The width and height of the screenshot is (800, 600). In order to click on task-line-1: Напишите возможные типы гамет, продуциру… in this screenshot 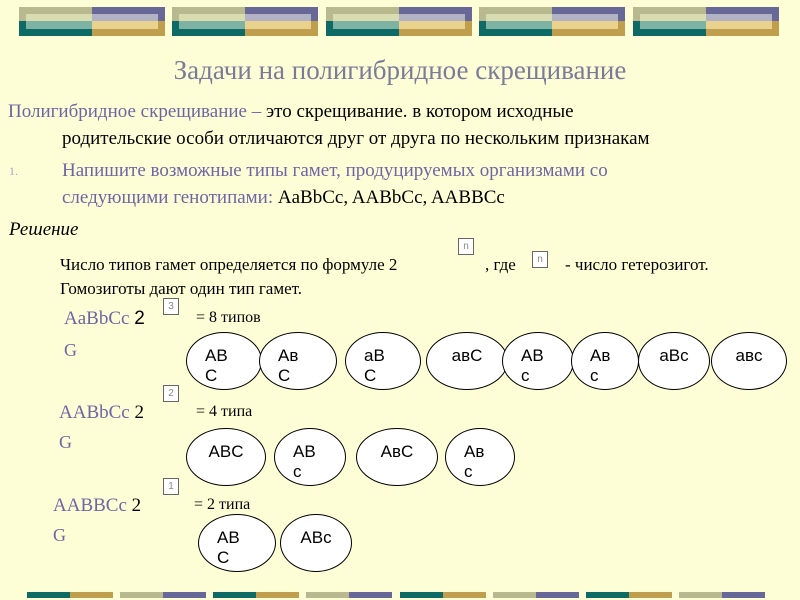, I will do `click(335, 170)`.